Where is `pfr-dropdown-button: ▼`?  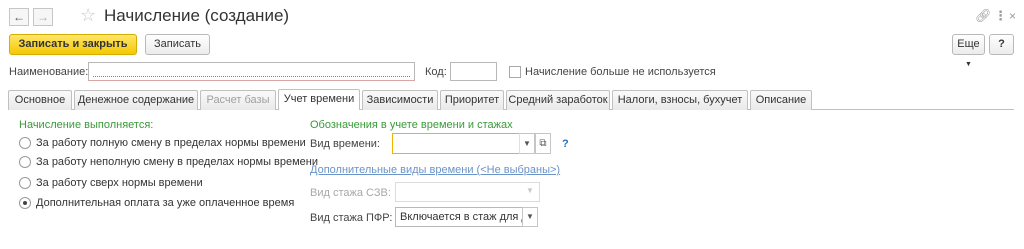 pfr-dropdown-button: ▼ is located at coordinates (530, 217).